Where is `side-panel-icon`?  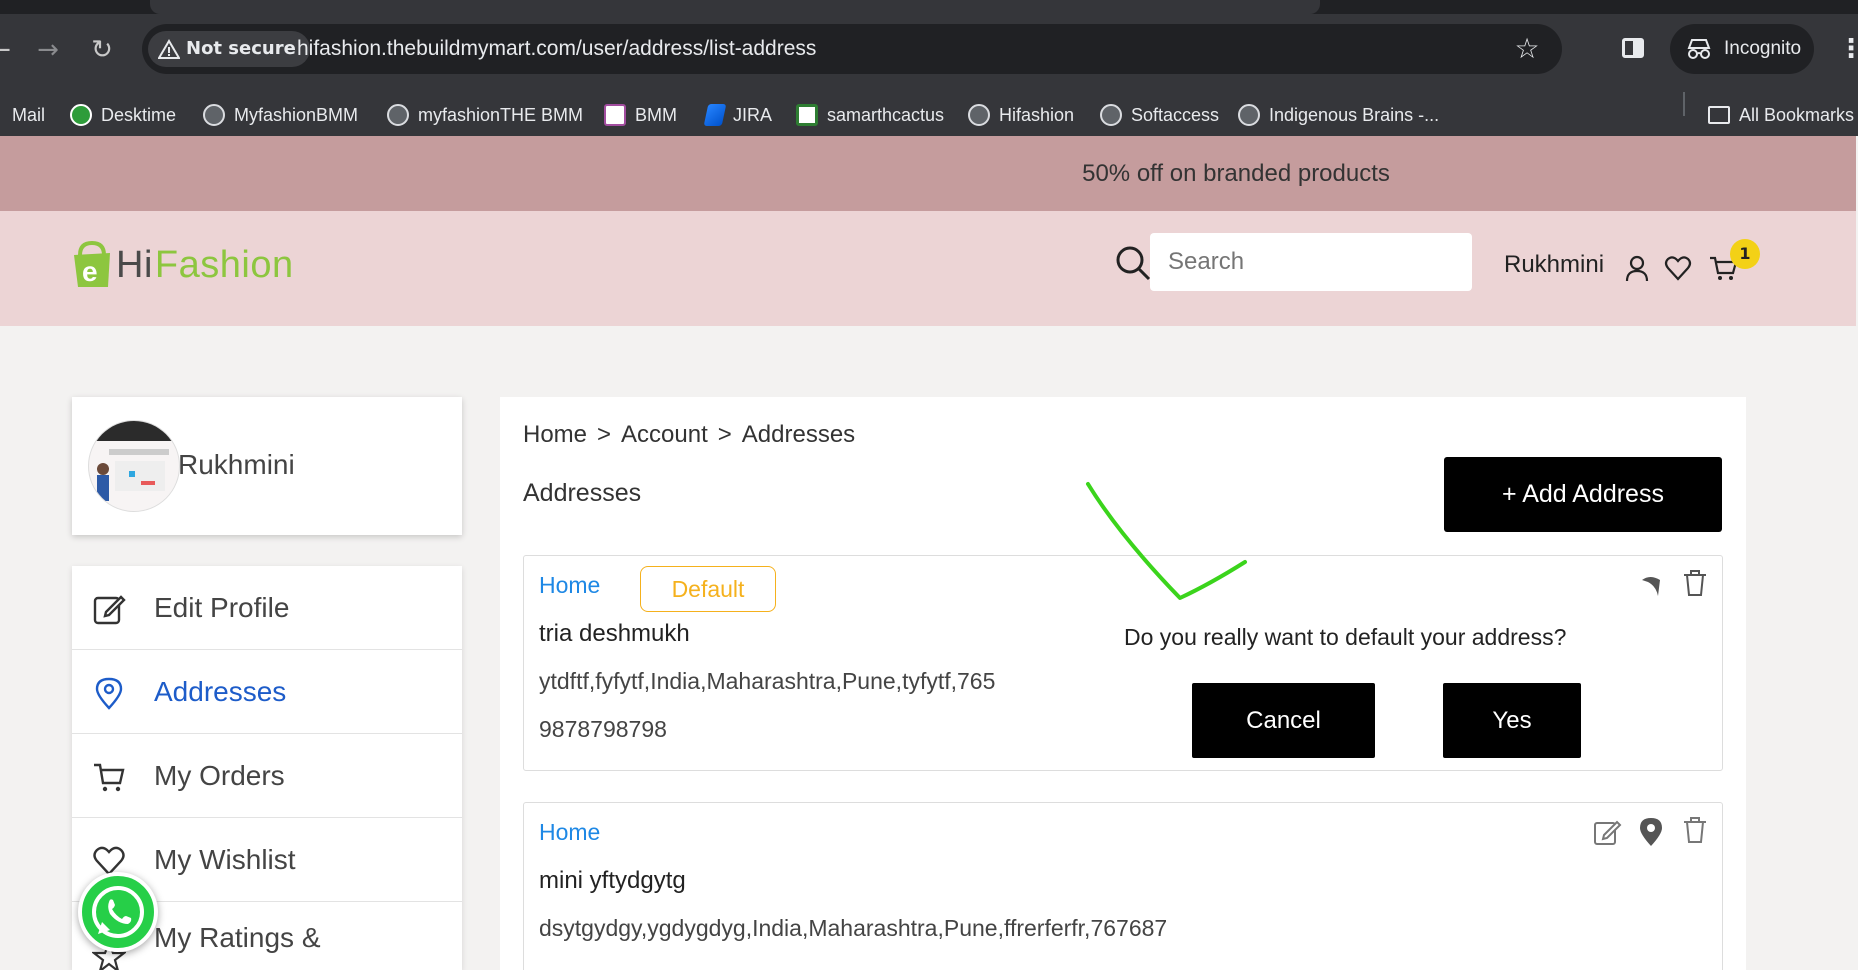
side-panel-icon is located at coordinates (1633, 49).